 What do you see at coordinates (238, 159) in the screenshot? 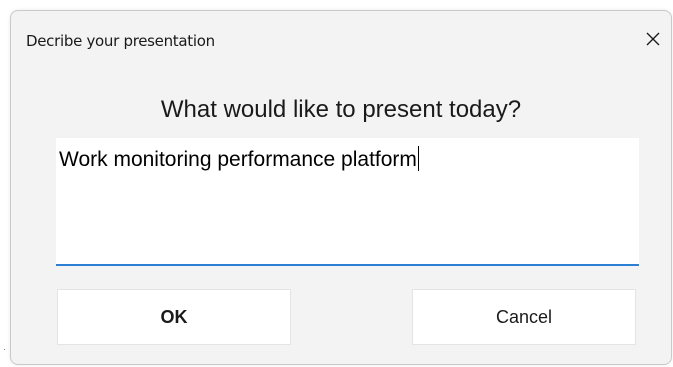
I see `input-text: Work monitoring performance platform` at bounding box center [238, 159].